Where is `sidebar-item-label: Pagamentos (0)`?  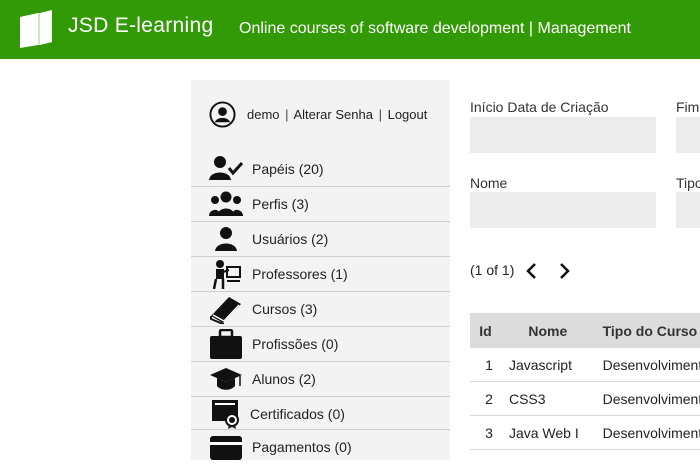
sidebar-item-label: Pagamentos (0) is located at coordinates (302, 447).